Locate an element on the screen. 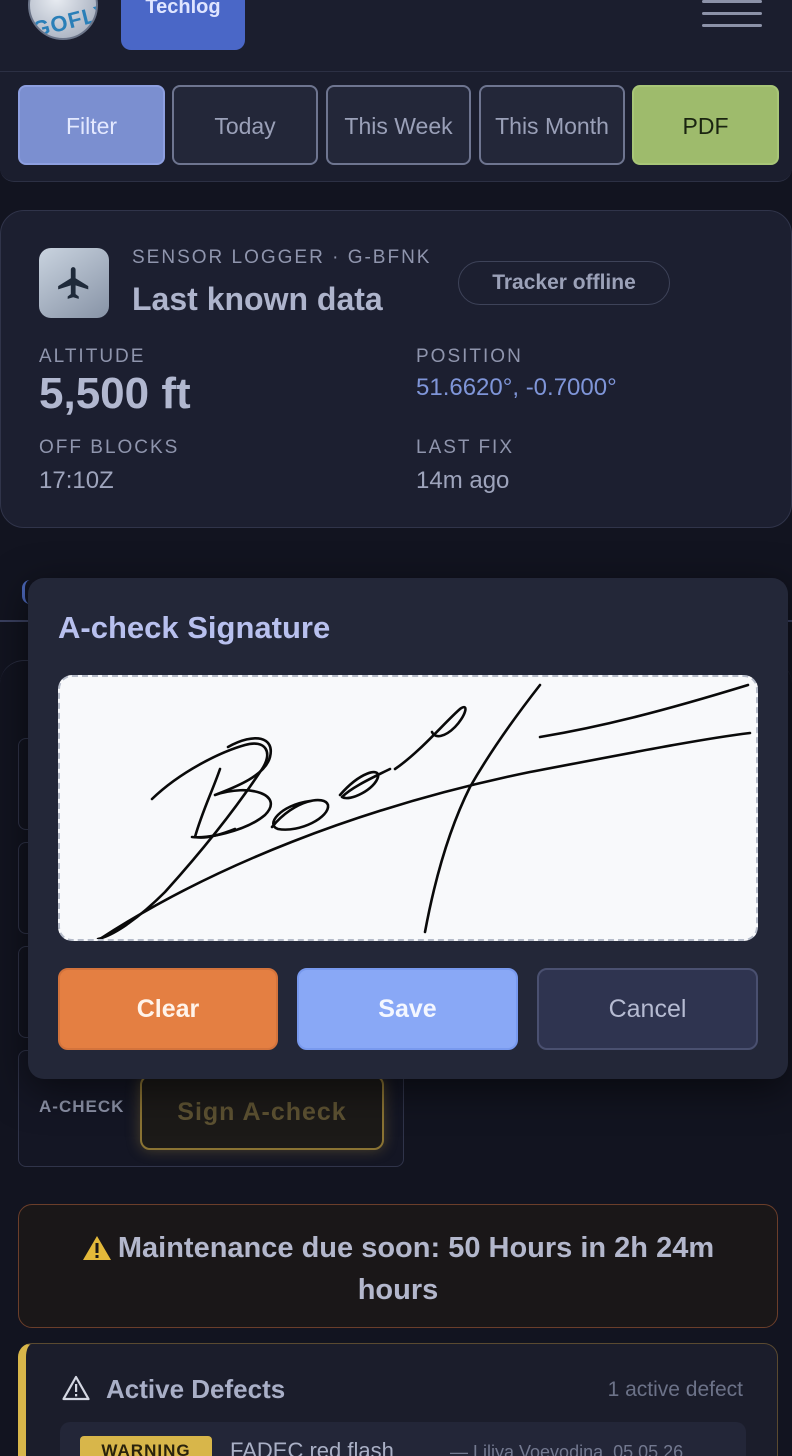 The height and width of the screenshot is (1456, 792). clear-button: Clear is located at coordinates (168, 1009).